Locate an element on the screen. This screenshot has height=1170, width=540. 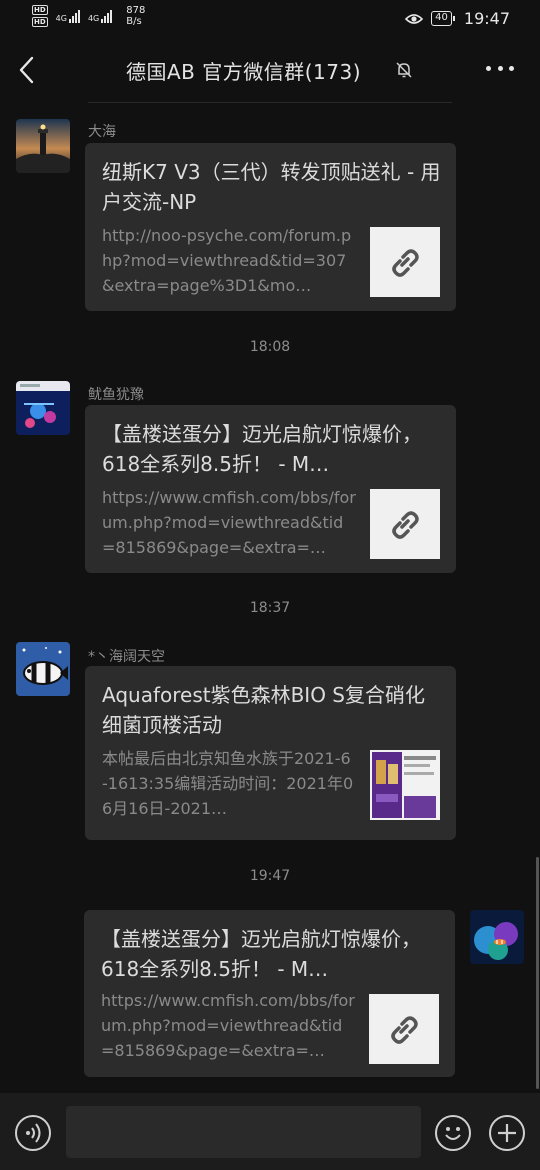
card-title: 纽斯K7 V3（三代）转发顶贴送礼 - 用户交流-NP is located at coordinates (271, 187).